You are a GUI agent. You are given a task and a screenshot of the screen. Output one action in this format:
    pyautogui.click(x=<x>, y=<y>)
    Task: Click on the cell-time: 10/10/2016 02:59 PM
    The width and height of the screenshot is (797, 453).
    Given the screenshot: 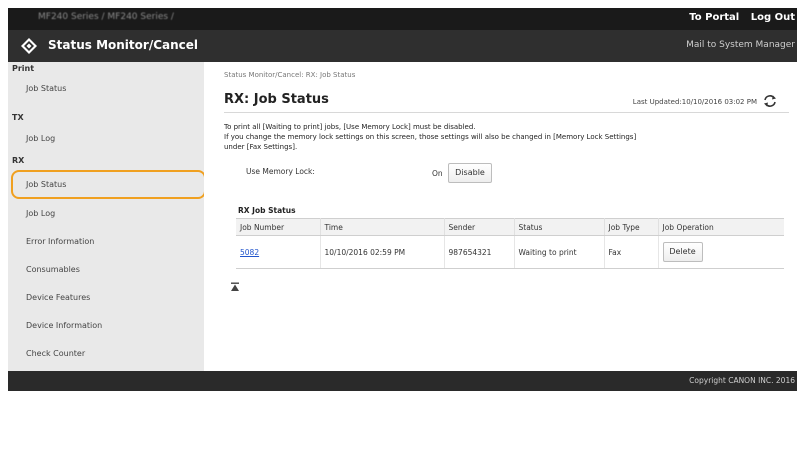 What is the action you would take?
    pyautogui.click(x=382, y=252)
    